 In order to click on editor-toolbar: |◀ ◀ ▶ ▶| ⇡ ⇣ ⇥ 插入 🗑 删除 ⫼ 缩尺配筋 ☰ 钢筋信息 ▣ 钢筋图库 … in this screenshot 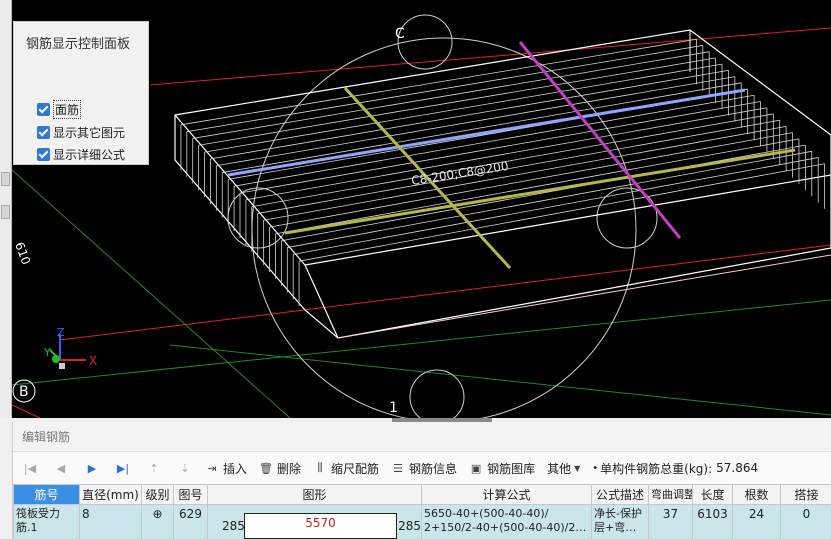, I will do `click(422, 468)`.